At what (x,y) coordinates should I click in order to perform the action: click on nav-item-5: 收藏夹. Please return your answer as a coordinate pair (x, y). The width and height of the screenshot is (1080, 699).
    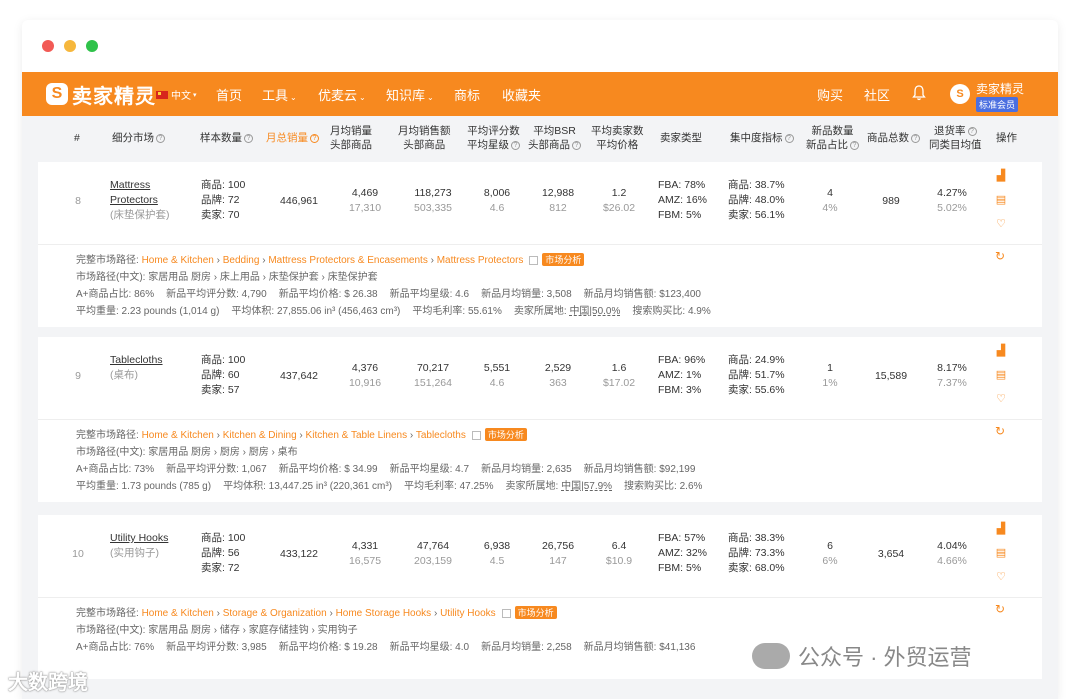
    Looking at the image, I should click on (521, 94).